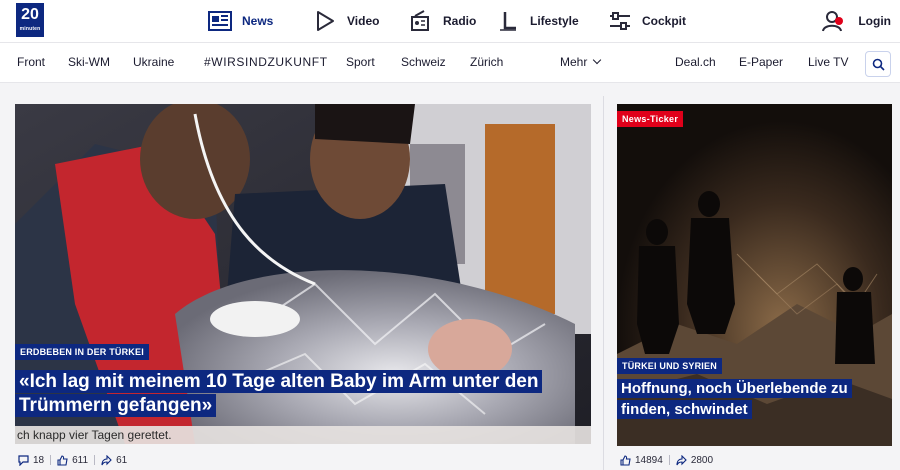 Image resolution: width=900 pixels, height=470 pixels. Describe the element at coordinates (30, 14) in the screenshot. I see `logo-number: 20` at that location.